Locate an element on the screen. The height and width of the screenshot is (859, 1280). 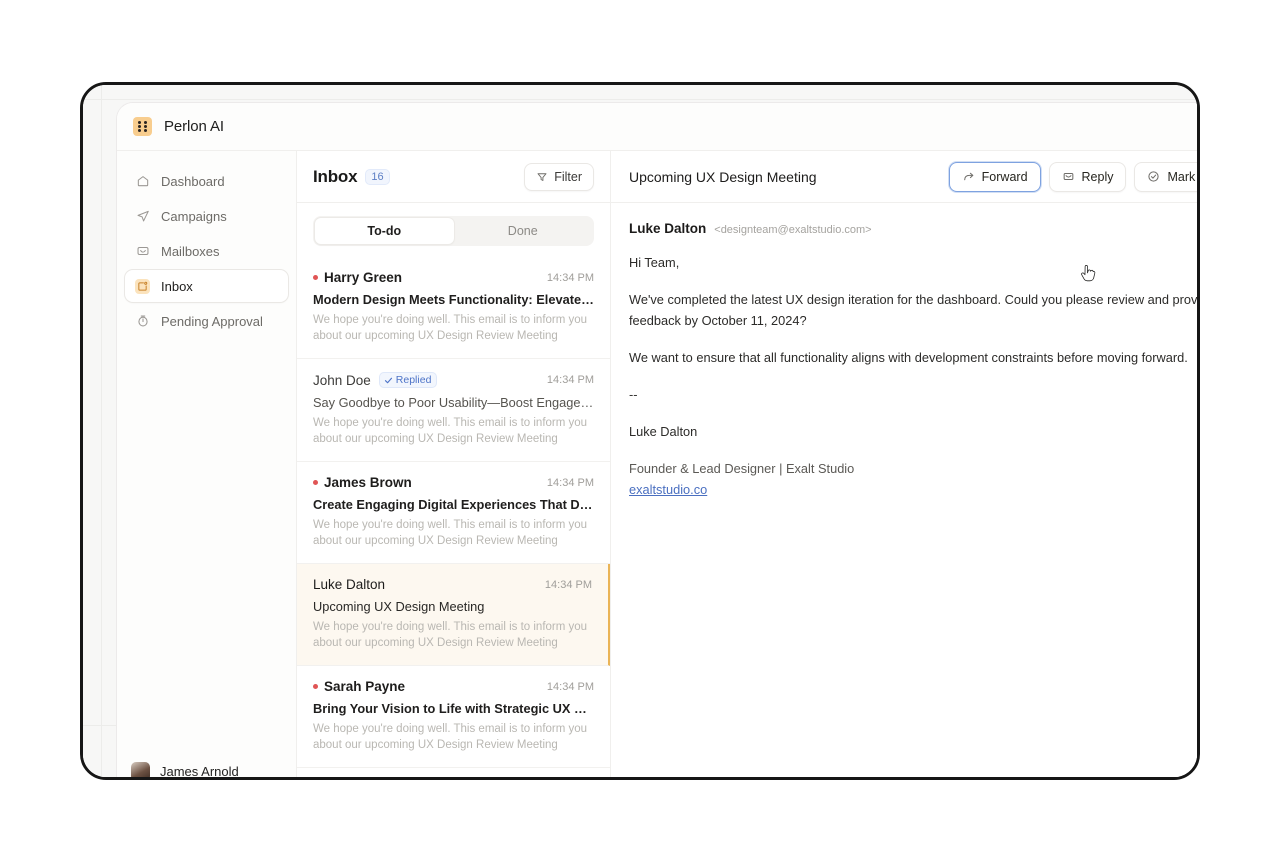
top-bar: Perlon AI is located at coordinates (658, 127).